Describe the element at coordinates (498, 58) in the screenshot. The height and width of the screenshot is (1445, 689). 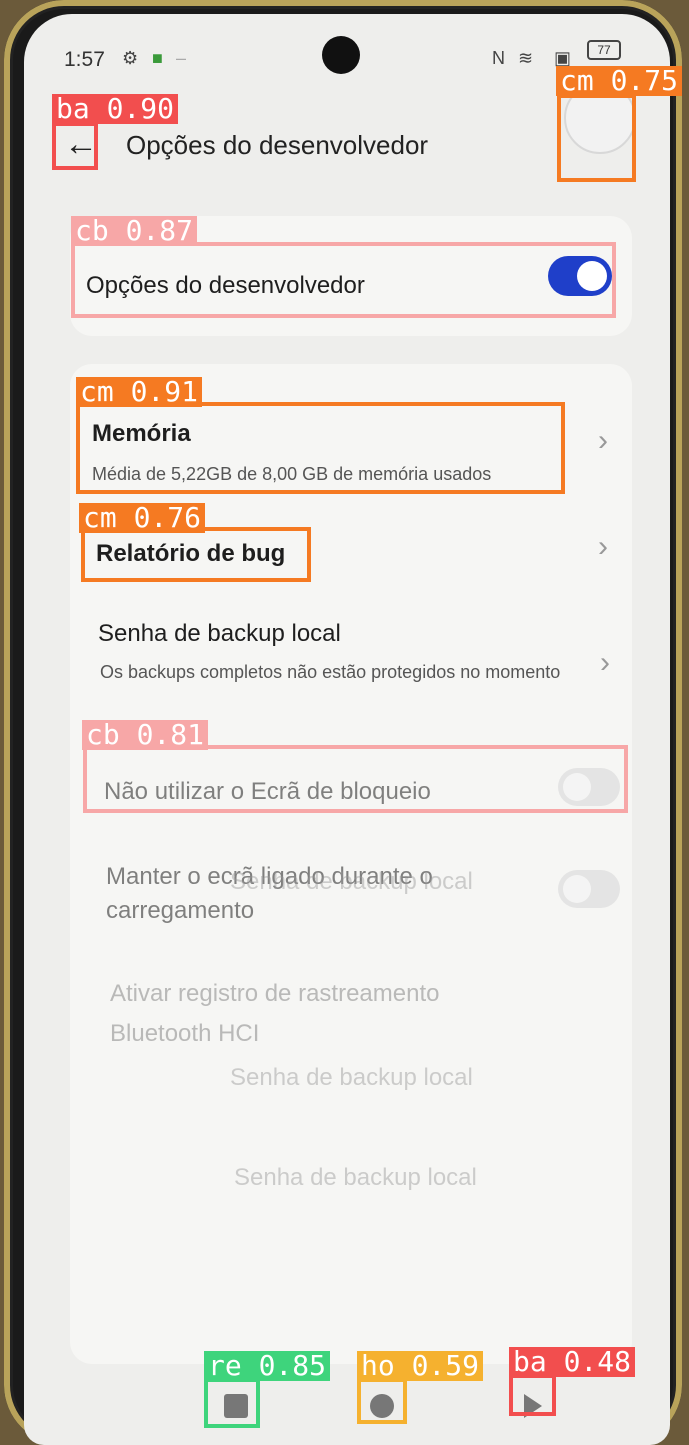
I see `nfc-icon: N` at that location.